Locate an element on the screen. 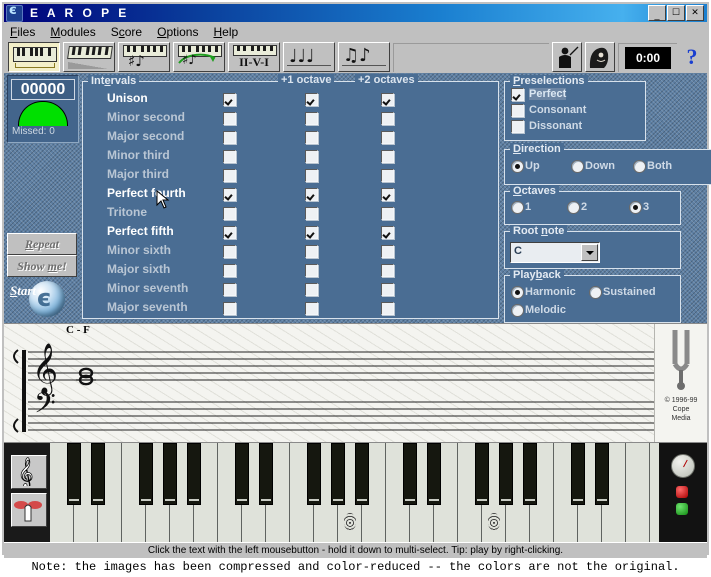  menu-modules: Modules is located at coordinates (72, 32).